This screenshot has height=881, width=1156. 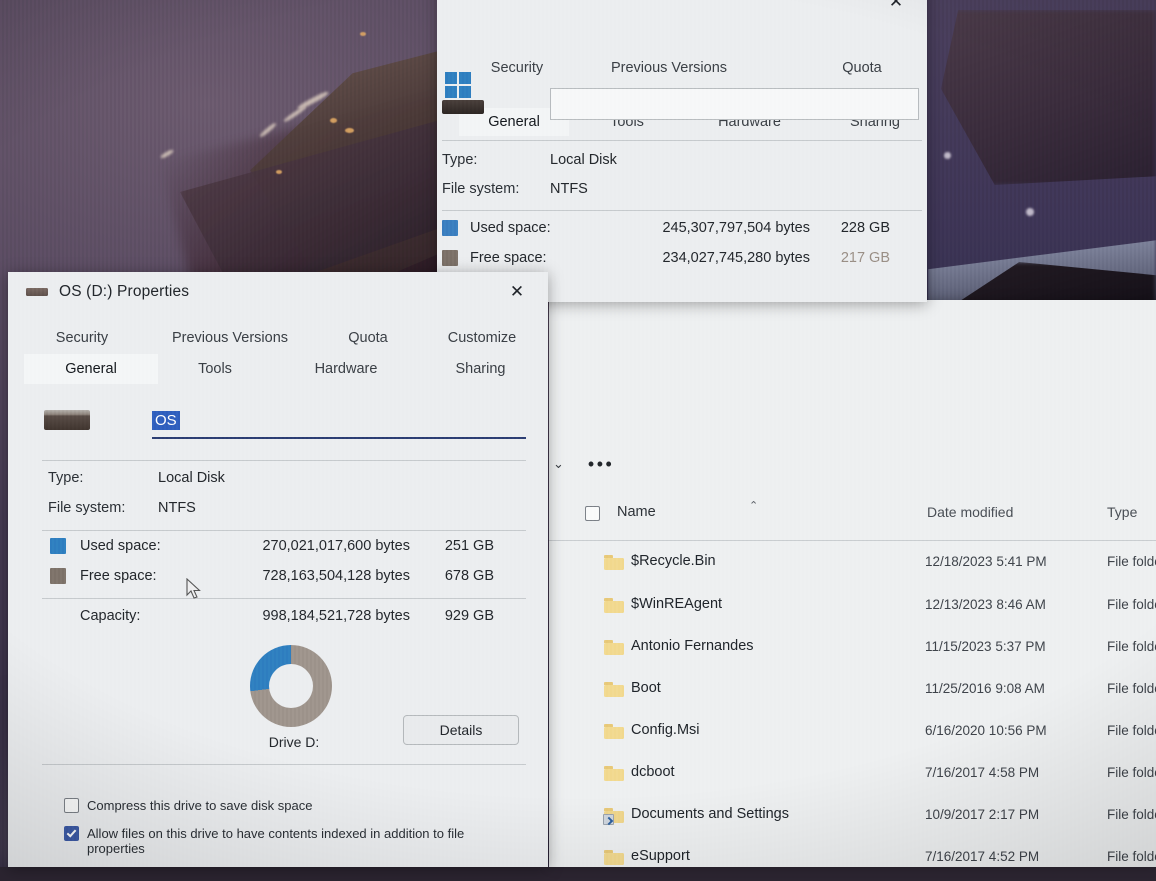 I want to click on tab-customize: Customize, so click(x=482, y=338).